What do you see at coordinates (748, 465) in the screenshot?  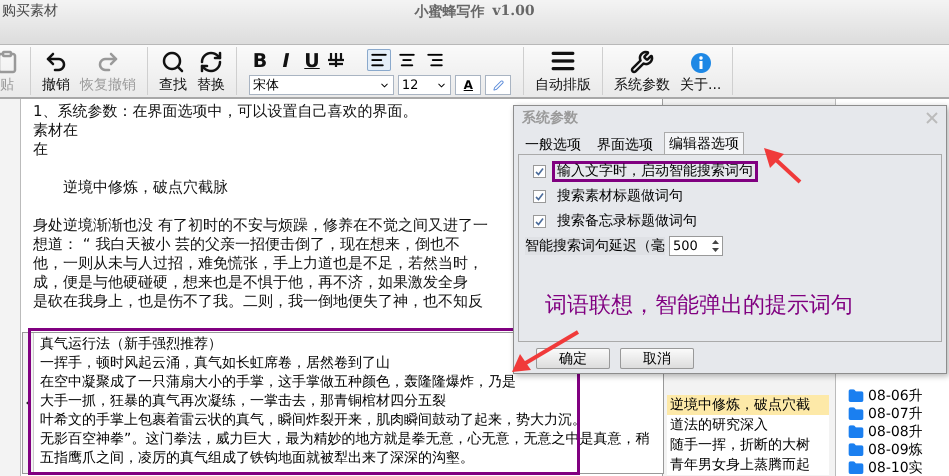 I see `outline-item: 青年男女身上蒸腾而起` at bounding box center [748, 465].